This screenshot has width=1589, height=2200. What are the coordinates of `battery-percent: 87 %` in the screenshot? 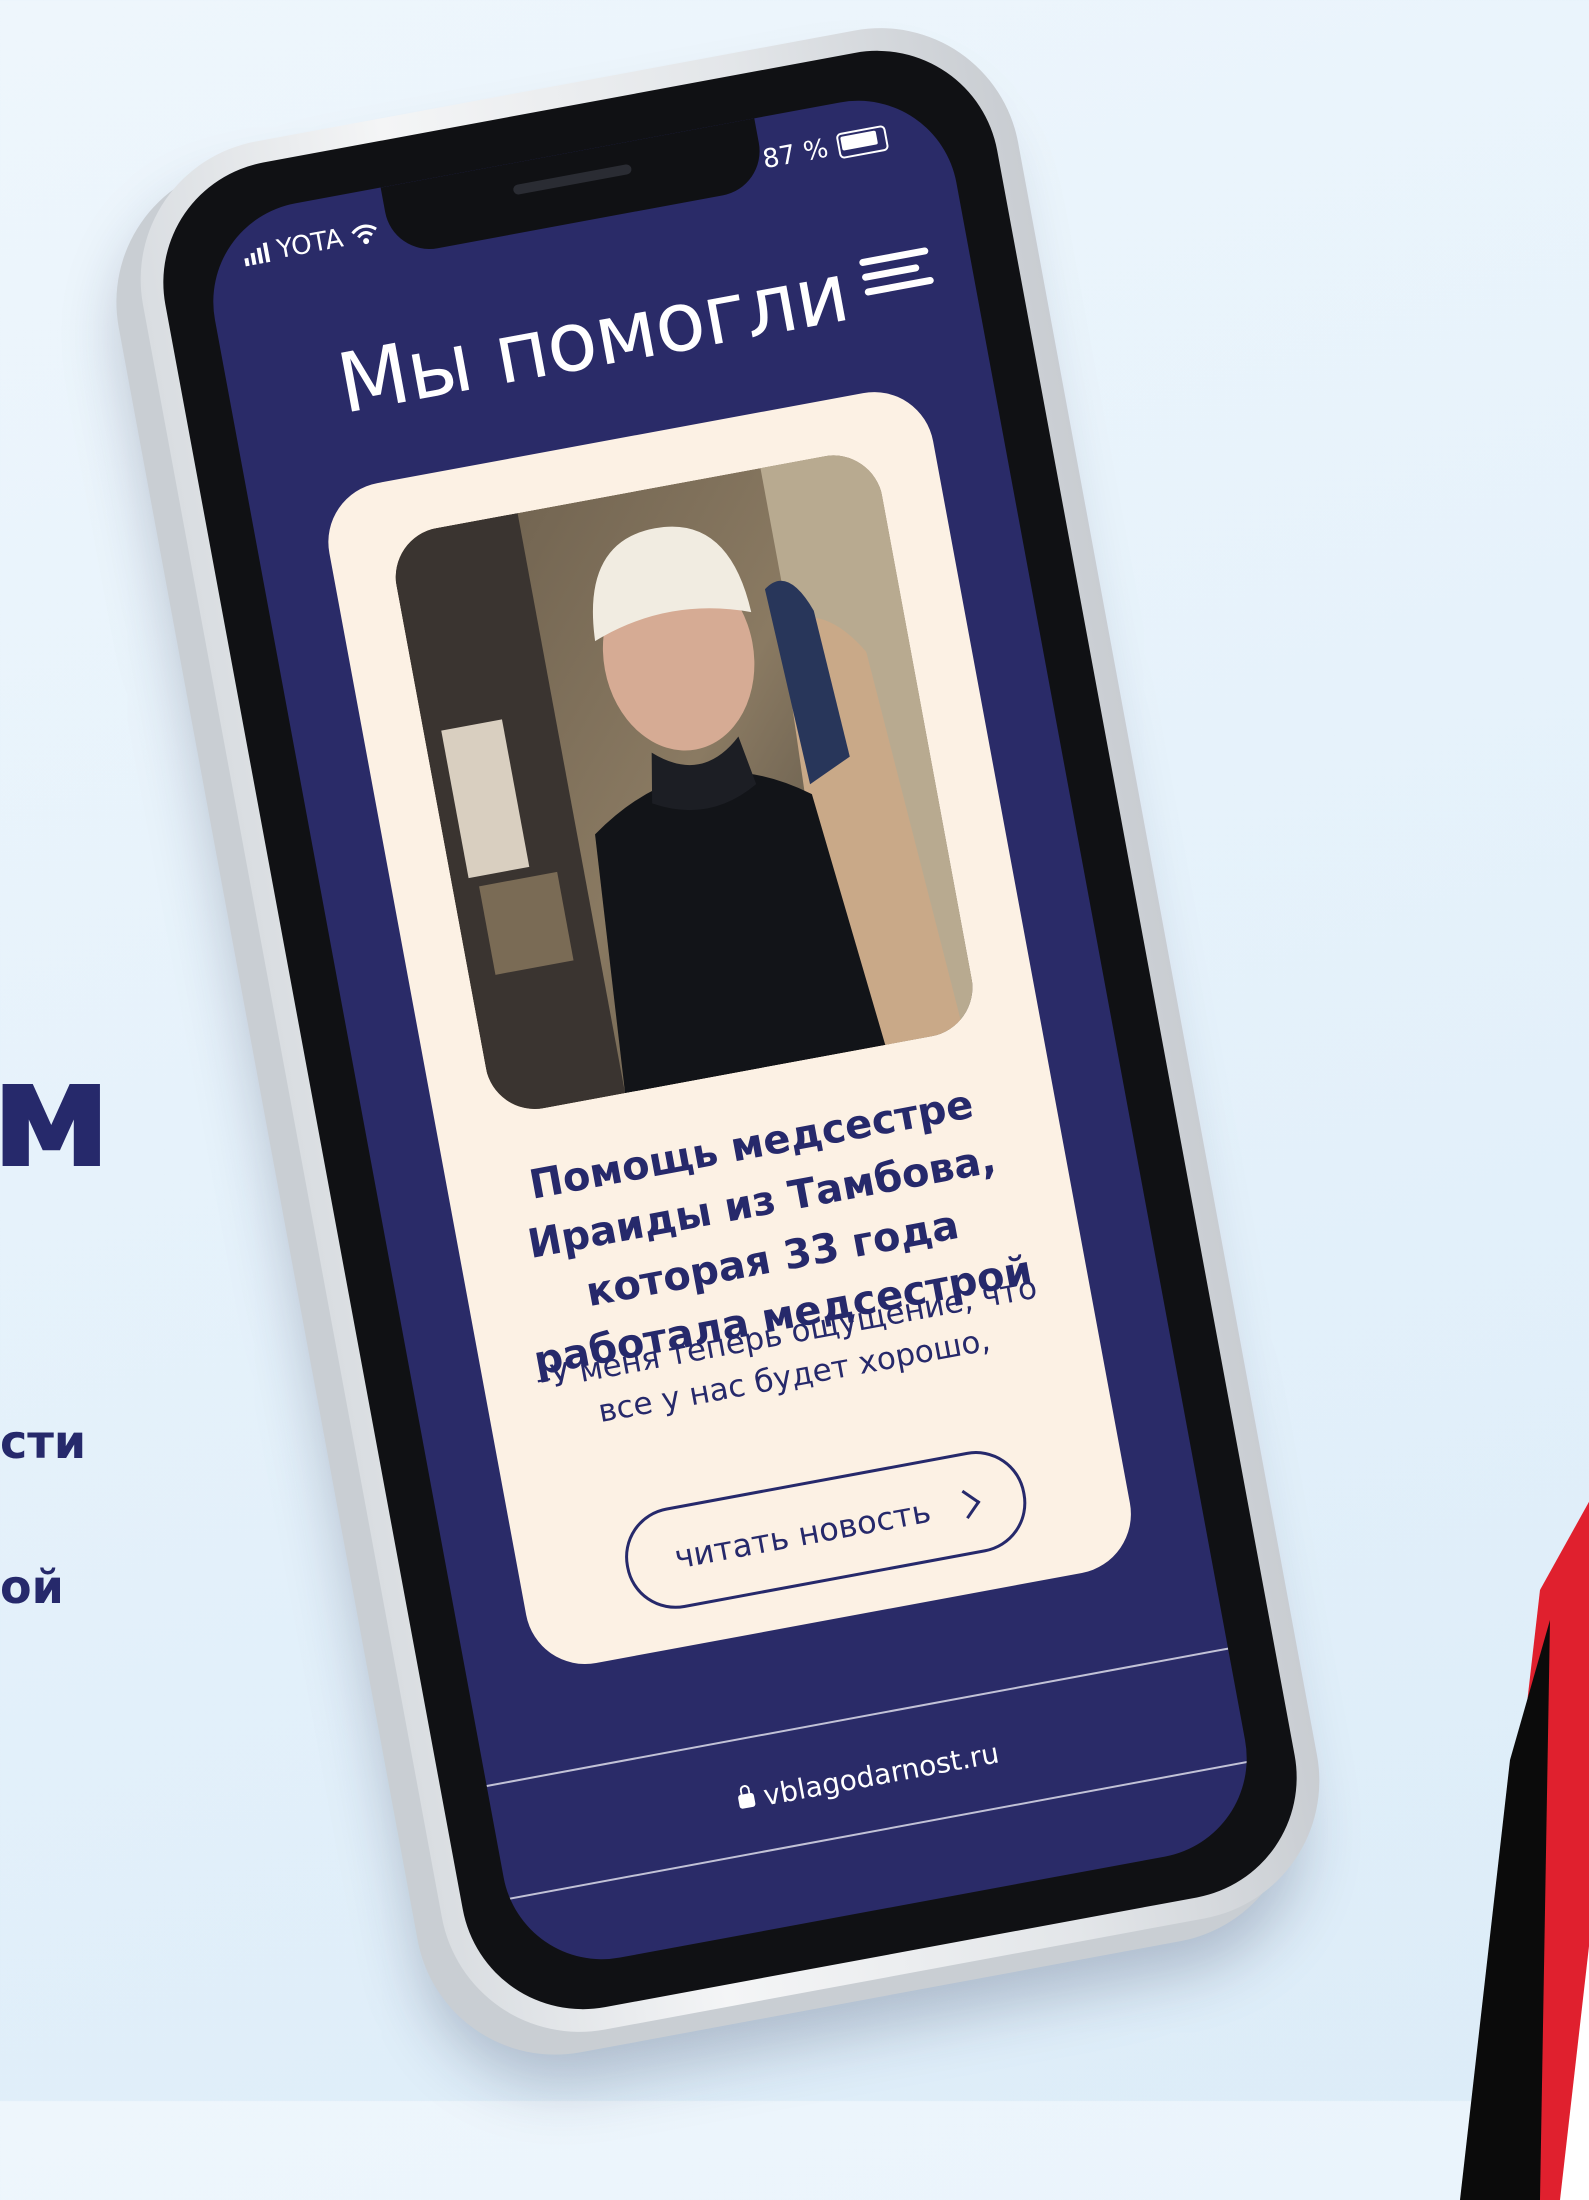 It's located at (795, 154).